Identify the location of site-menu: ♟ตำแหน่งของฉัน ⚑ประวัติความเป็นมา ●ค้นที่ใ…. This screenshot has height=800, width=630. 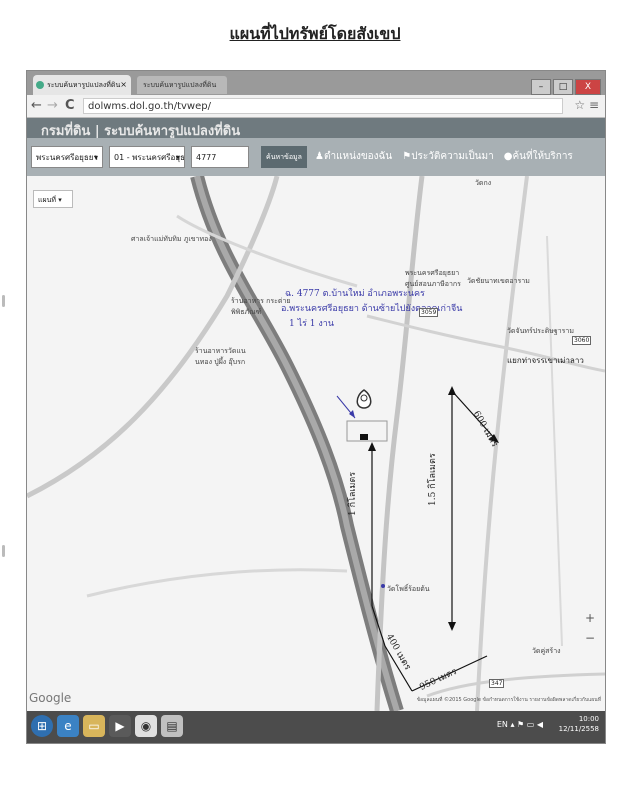
(449, 157).